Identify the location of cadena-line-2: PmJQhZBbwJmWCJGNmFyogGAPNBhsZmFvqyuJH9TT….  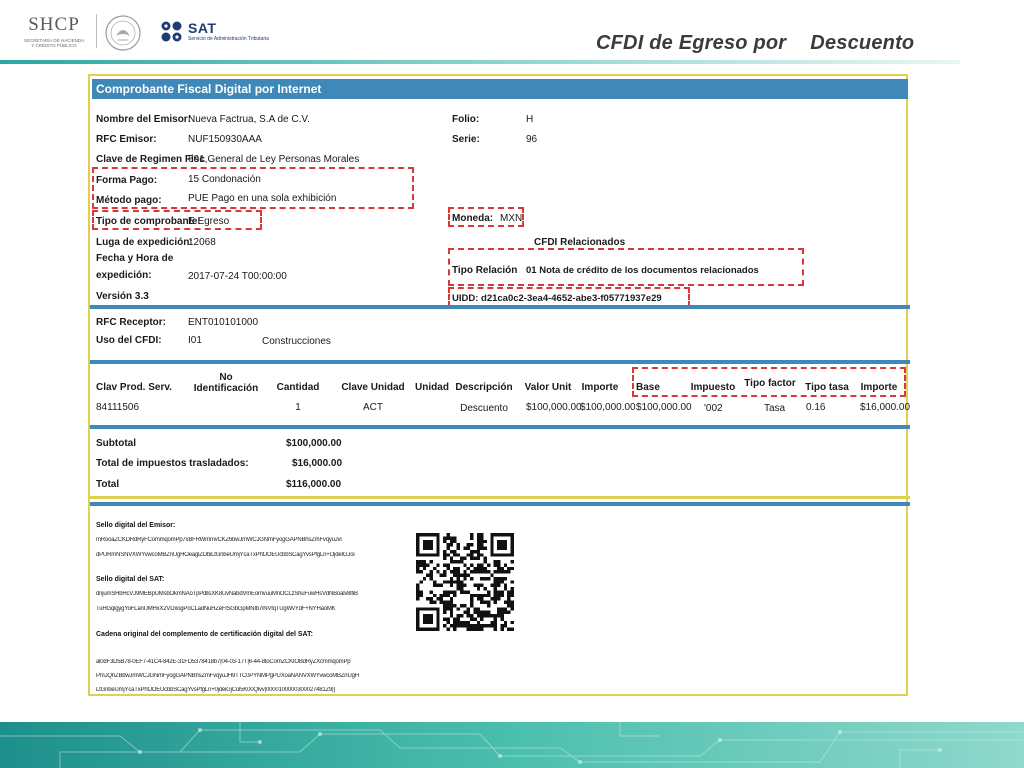
(227, 676).